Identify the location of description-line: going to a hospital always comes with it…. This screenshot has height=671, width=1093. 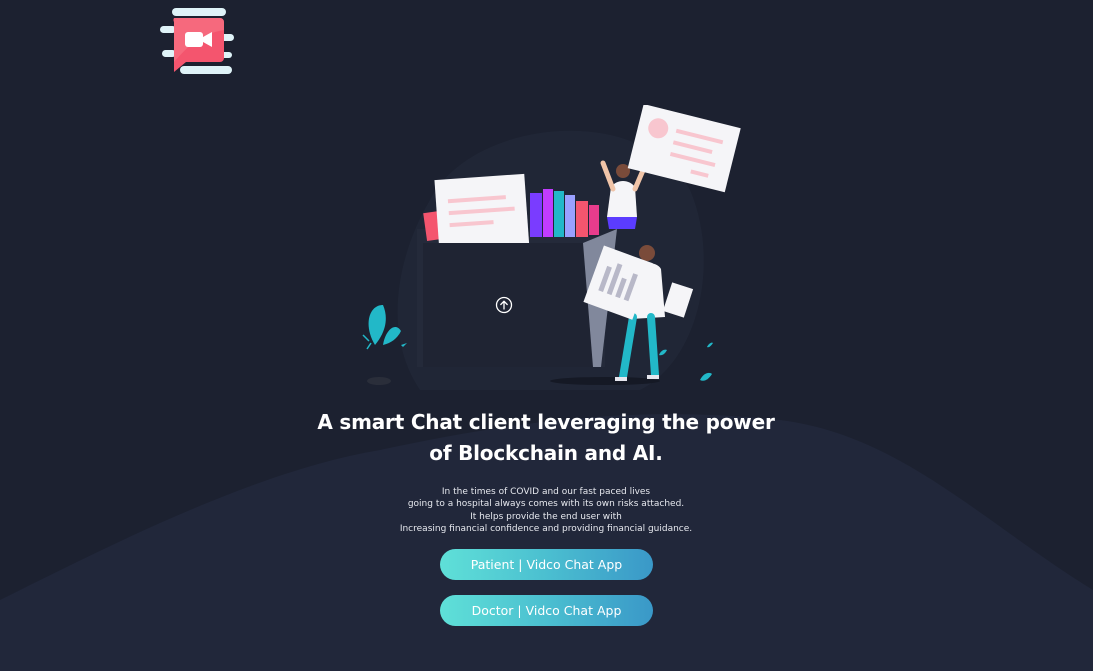
(546, 504).